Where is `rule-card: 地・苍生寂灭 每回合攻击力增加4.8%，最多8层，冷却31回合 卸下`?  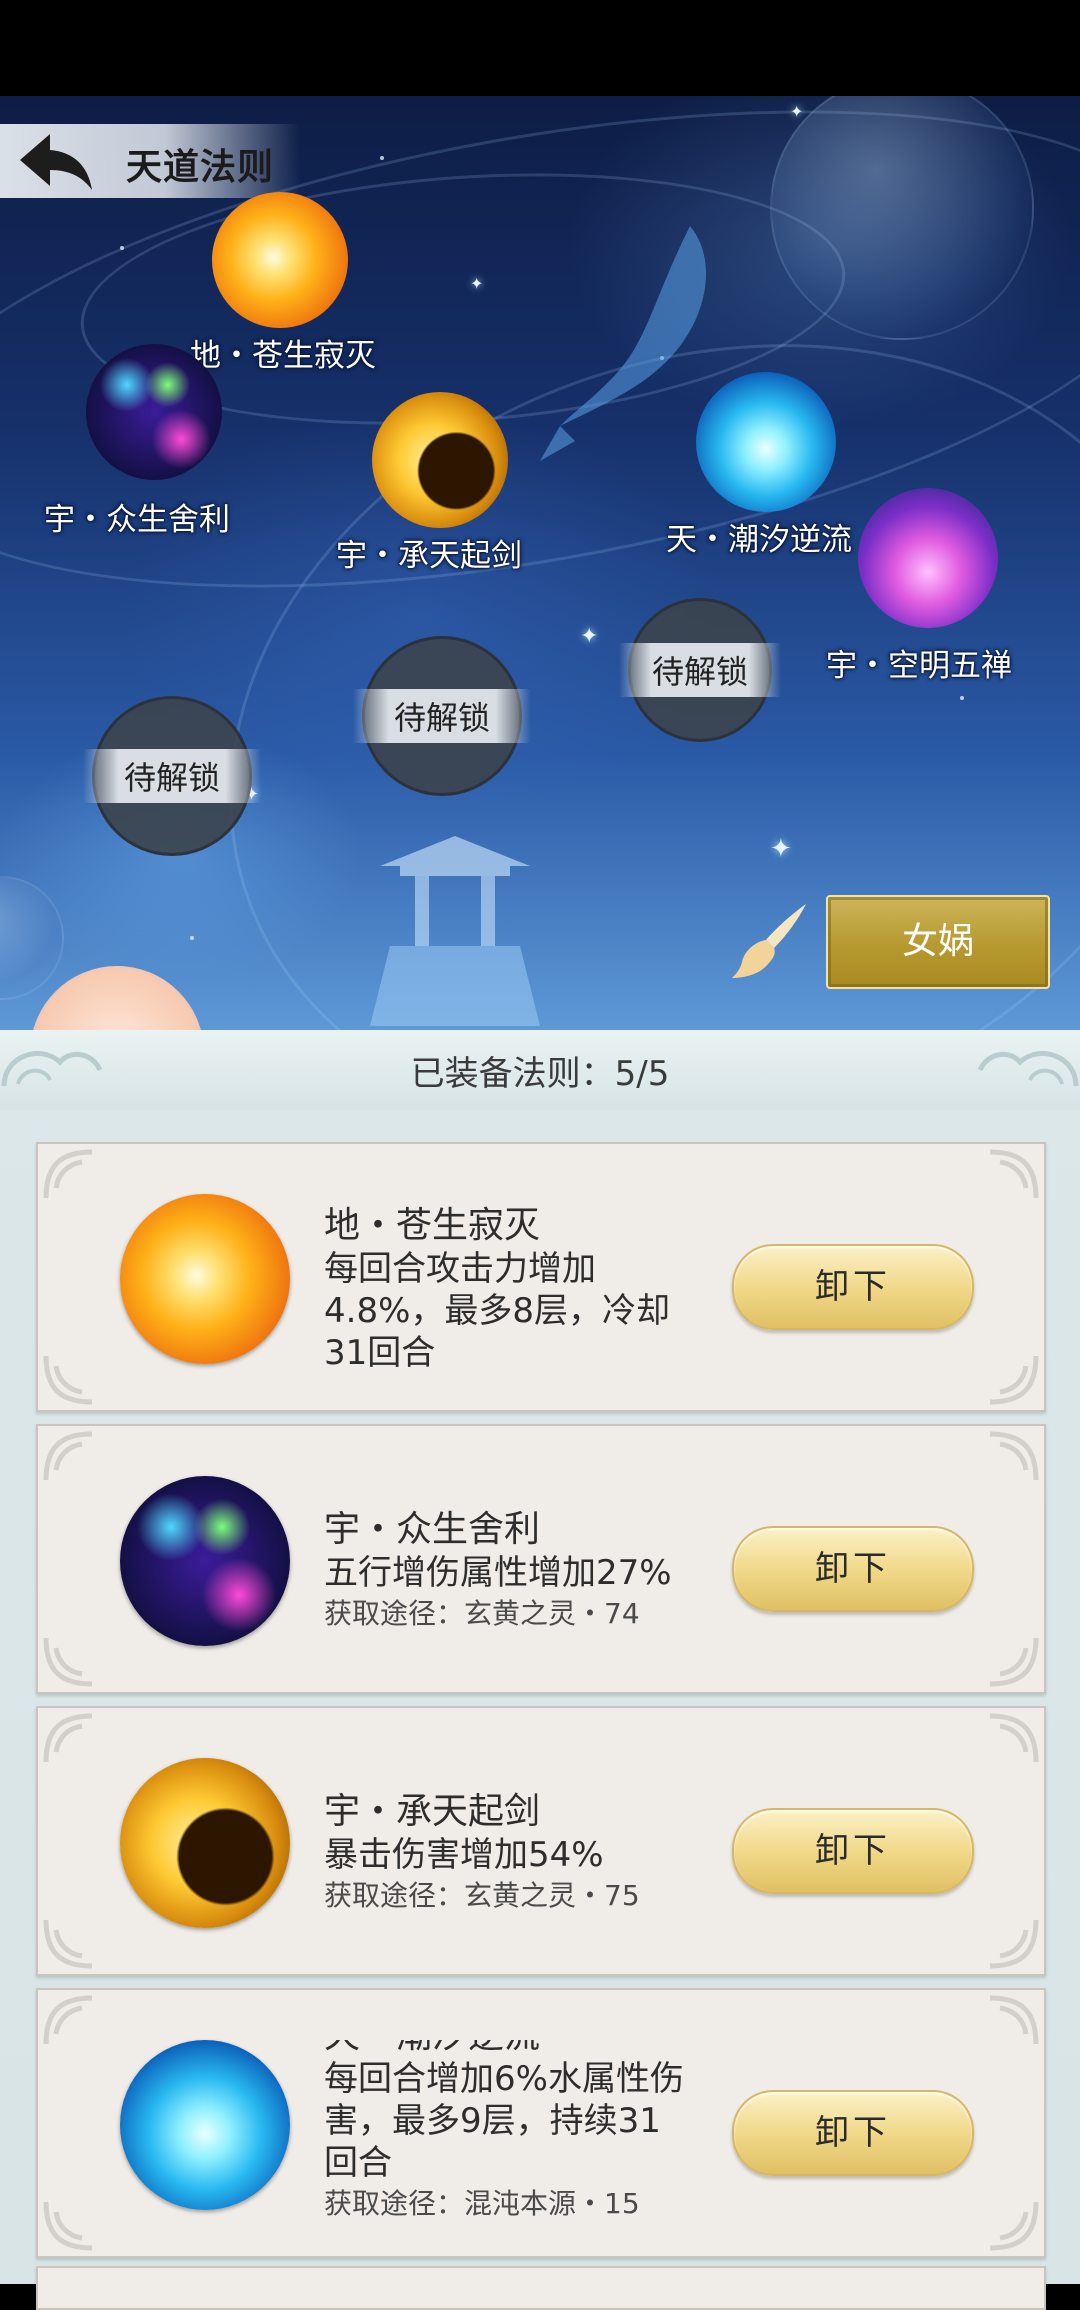 rule-card: 地・苍生寂灭 每回合攻击力增加4.8%，最多8层，冷却31回合 卸下 is located at coordinates (541, 1277).